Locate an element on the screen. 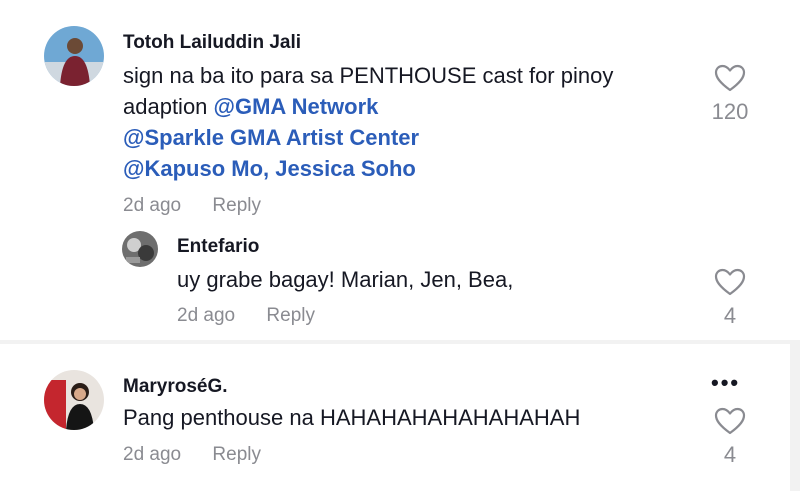 This screenshot has height=491, width=800. mention-link: @GMA Network is located at coordinates (296, 106).